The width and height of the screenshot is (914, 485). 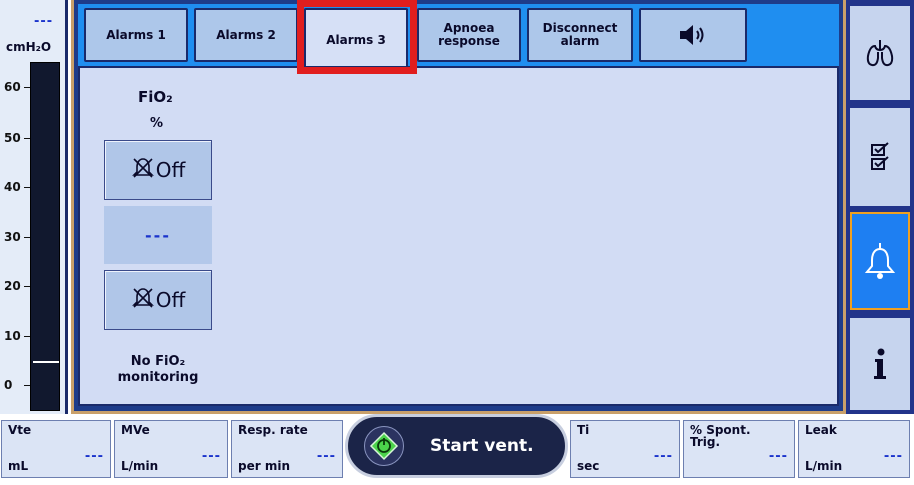 What do you see at coordinates (158, 235) in the screenshot?
I see `fio2-current-value: ---` at bounding box center [158, 235].